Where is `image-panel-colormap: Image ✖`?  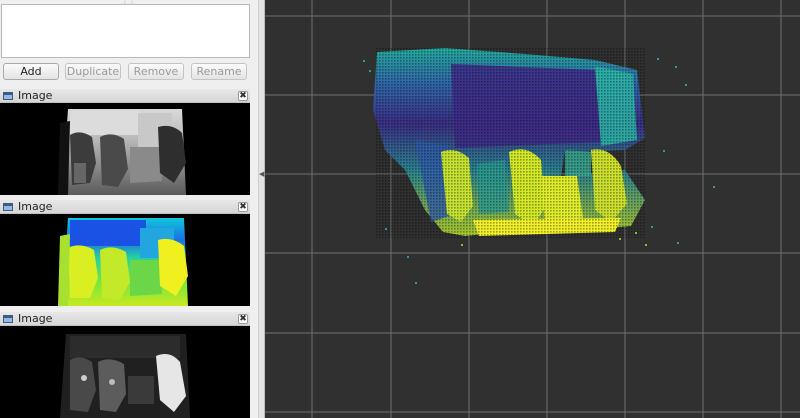
image-panel-colormap: Image ✖ is located at coordinates (125, 253).